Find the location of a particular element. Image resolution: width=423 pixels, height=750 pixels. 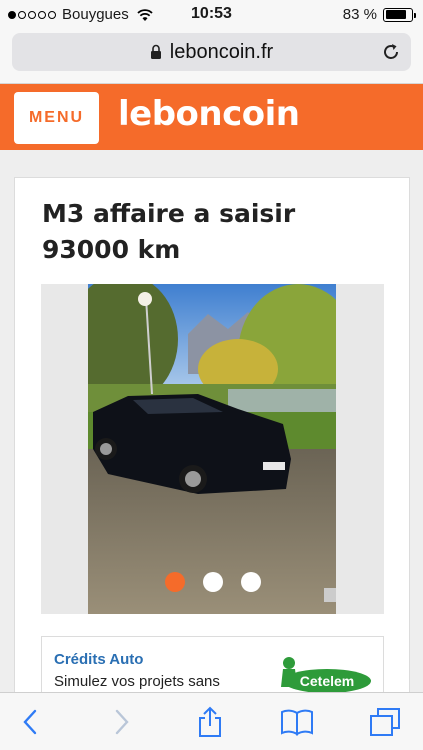

book-icon is located at coordinates (297, 722).